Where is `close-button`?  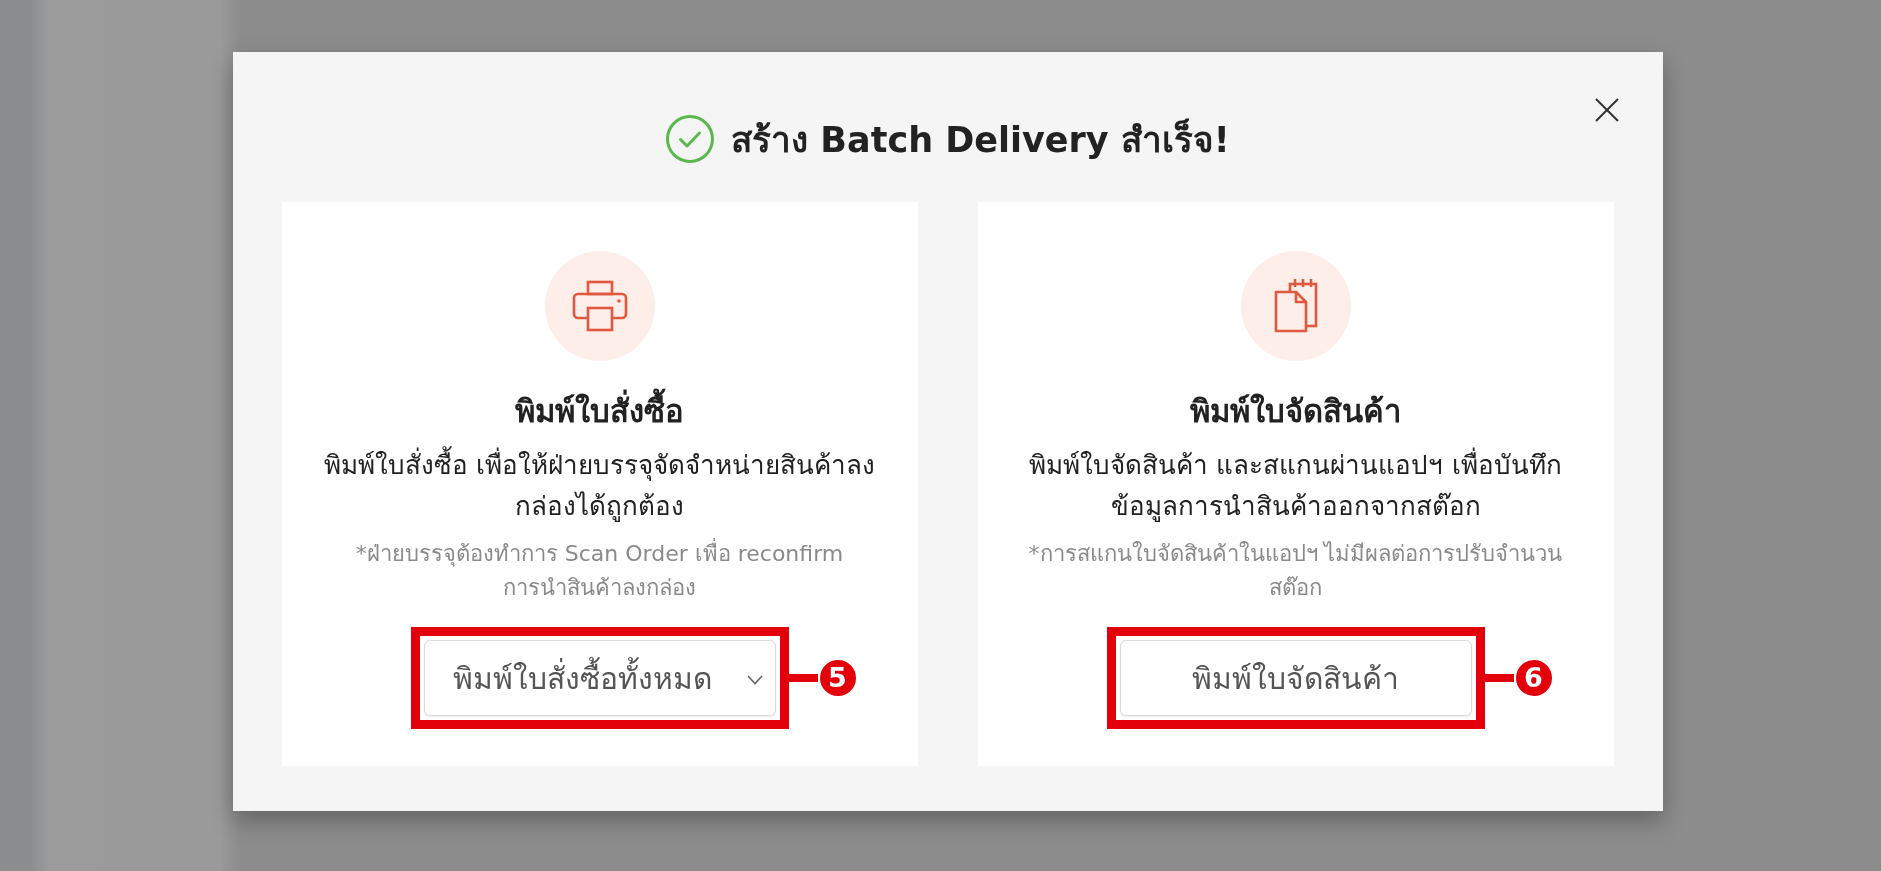 close-button is located at coordinates (1606, 110).